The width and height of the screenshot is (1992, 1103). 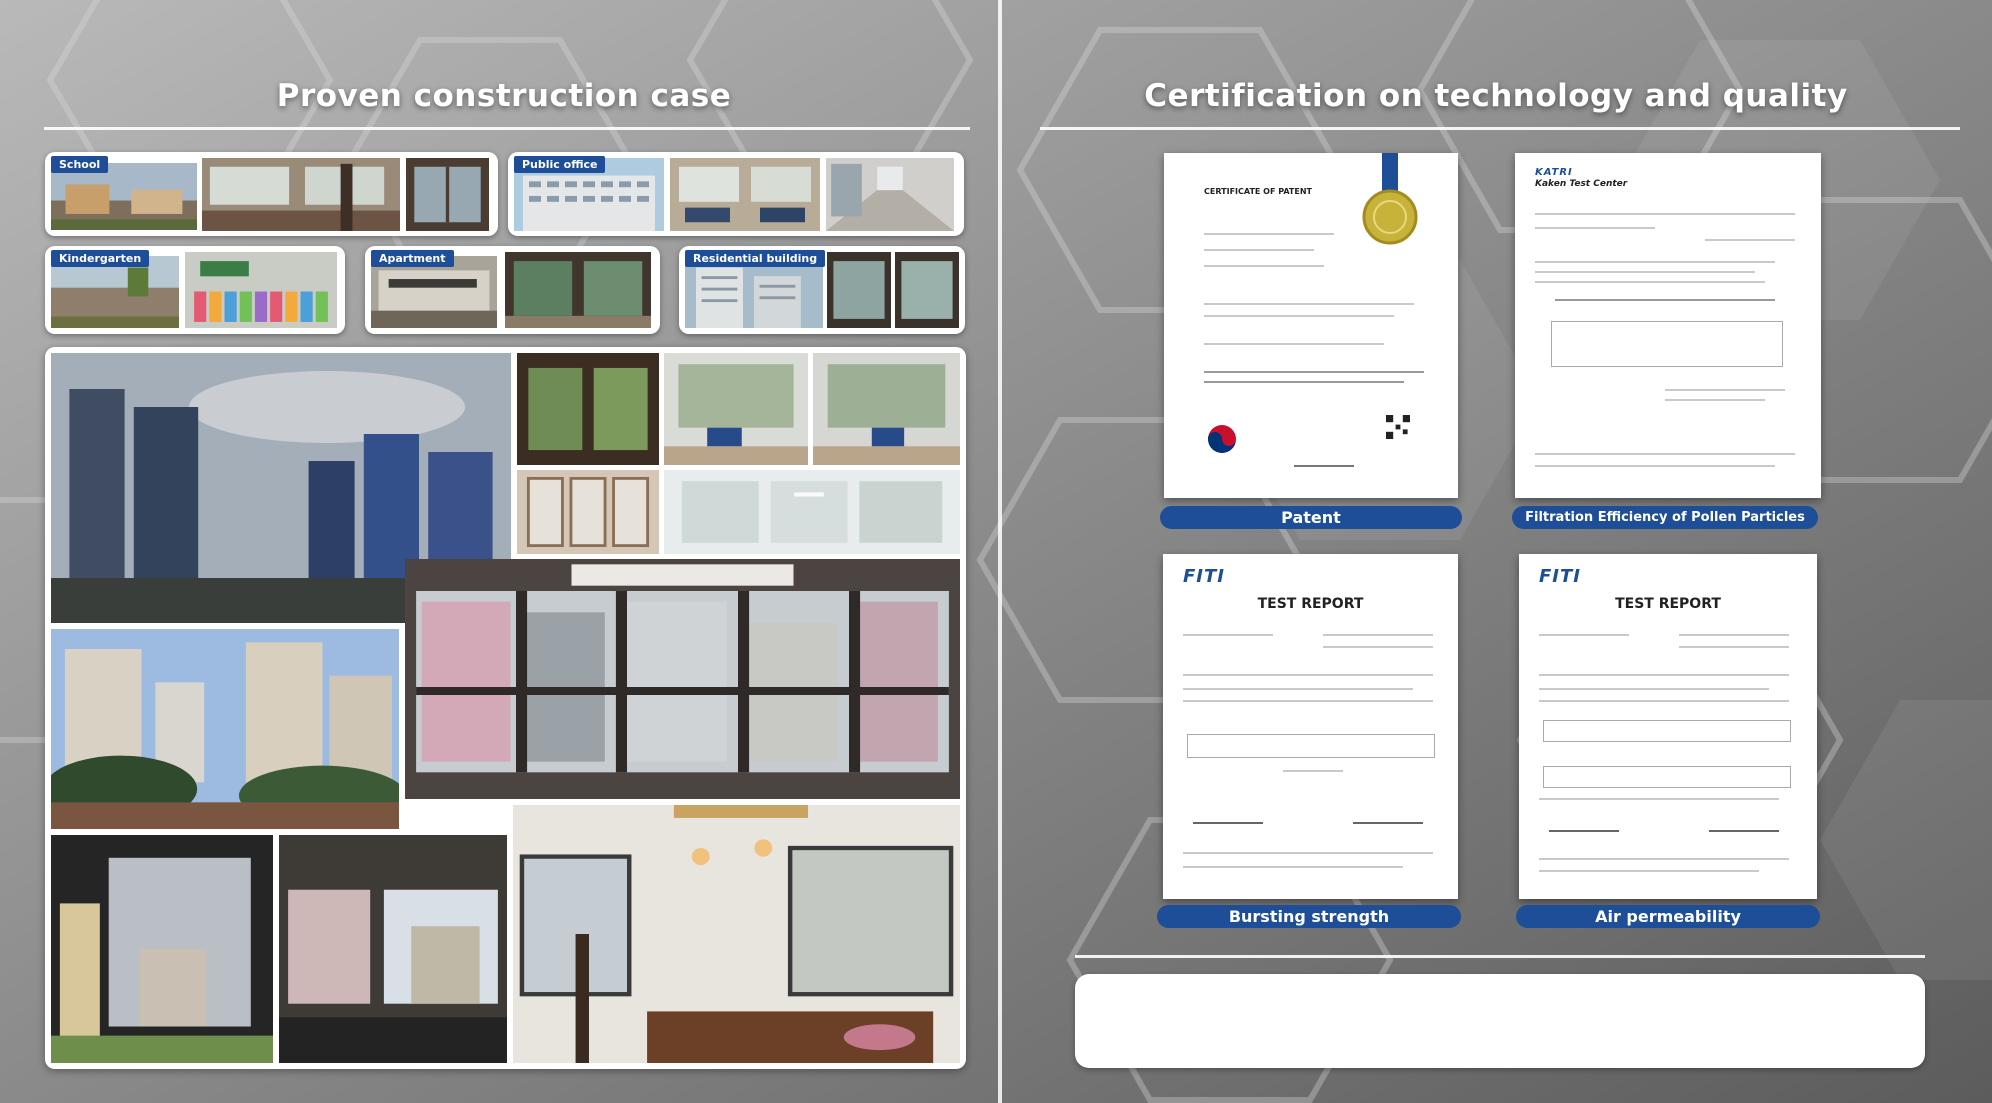 I want to click on apartment-photo-group: Apartment, so click(x=512, y=290).